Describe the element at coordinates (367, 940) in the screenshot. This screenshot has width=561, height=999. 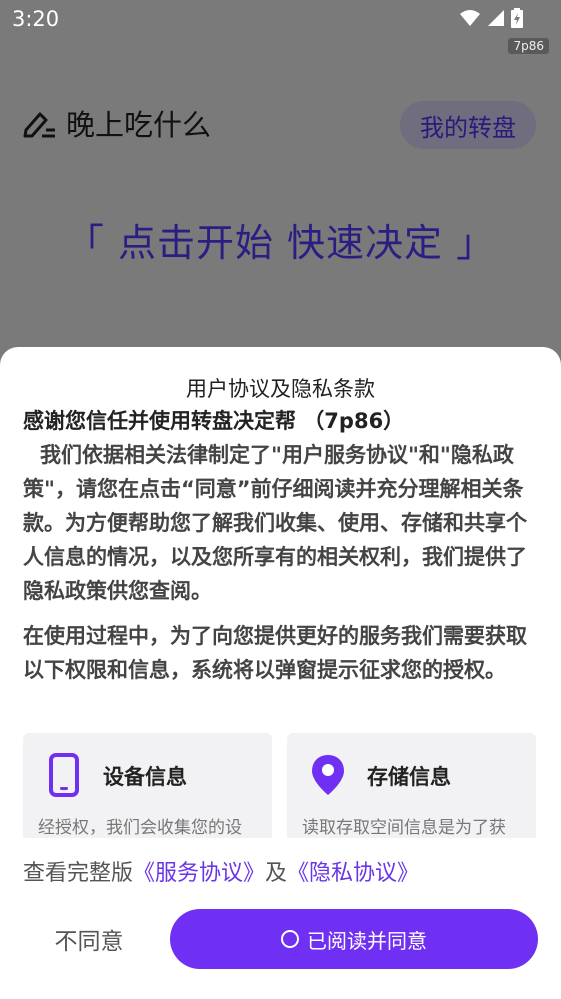
I see `agree-button-label: 已阅读并同意` at that location.